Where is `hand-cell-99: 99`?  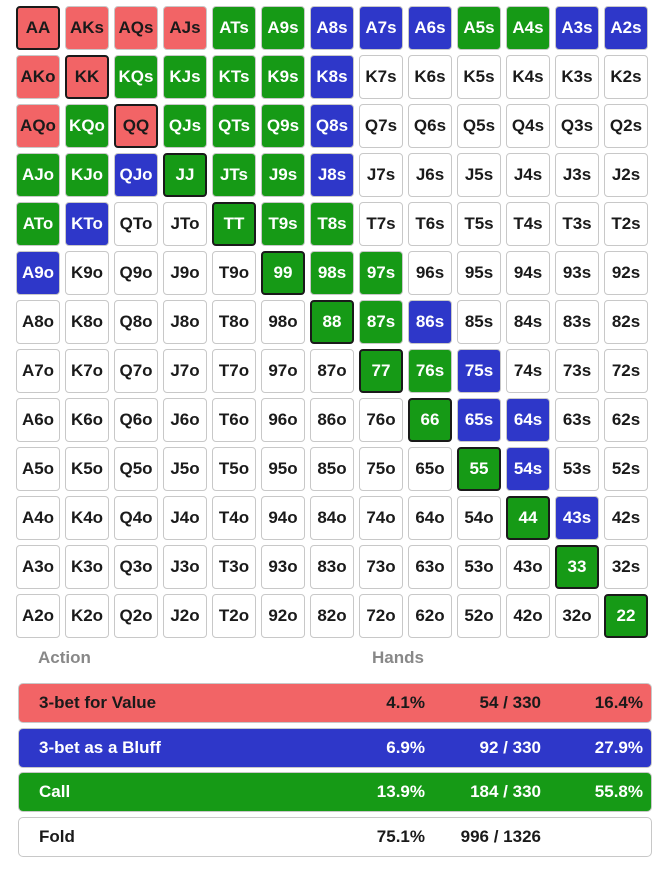
hand-cell-99: 99 is located at coordinates (283, 273).